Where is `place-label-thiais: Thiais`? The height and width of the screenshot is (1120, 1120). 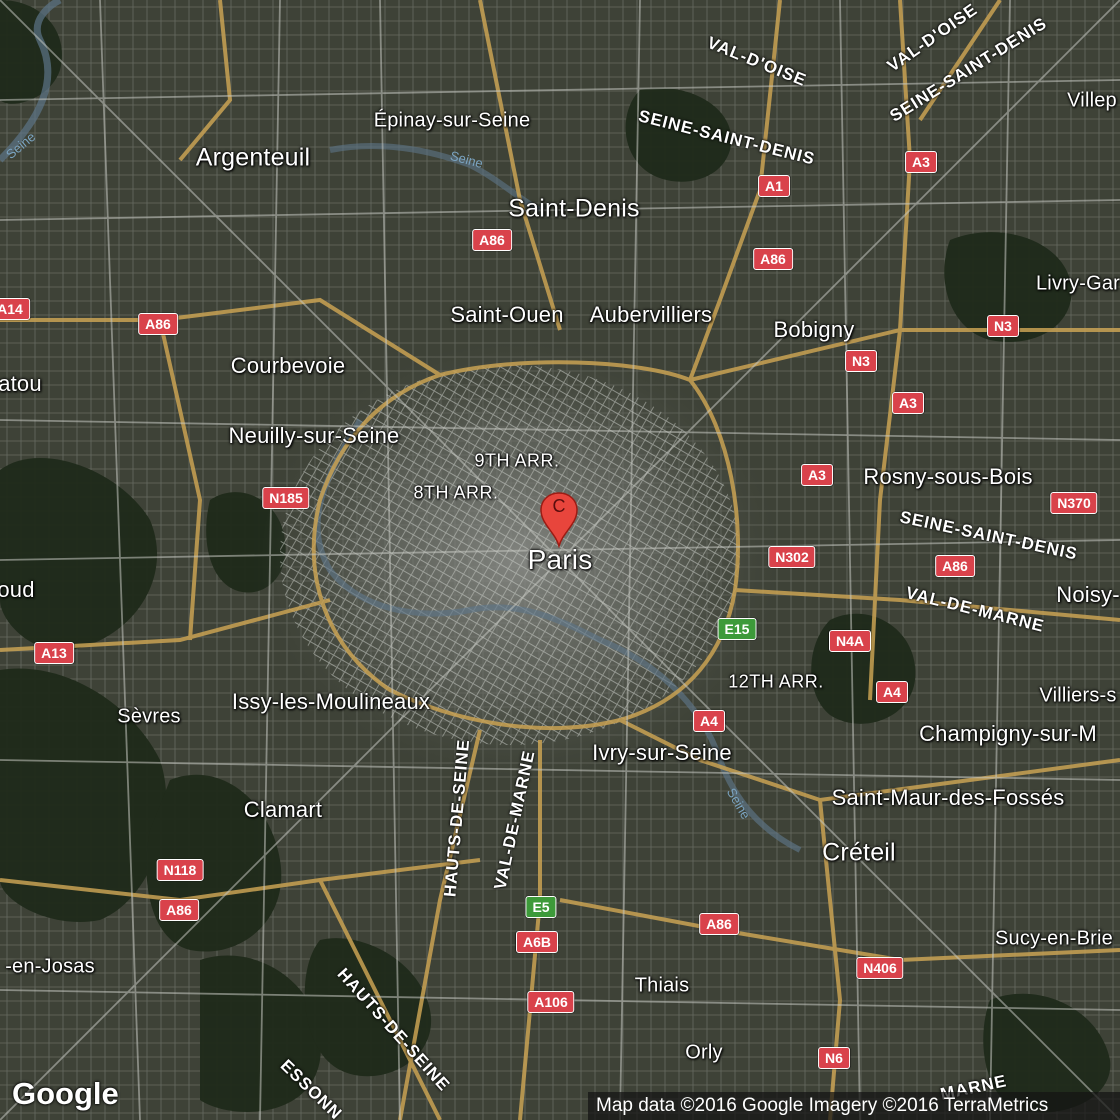
place-label-thiais: Thiais is located at coordinates (662, 986).